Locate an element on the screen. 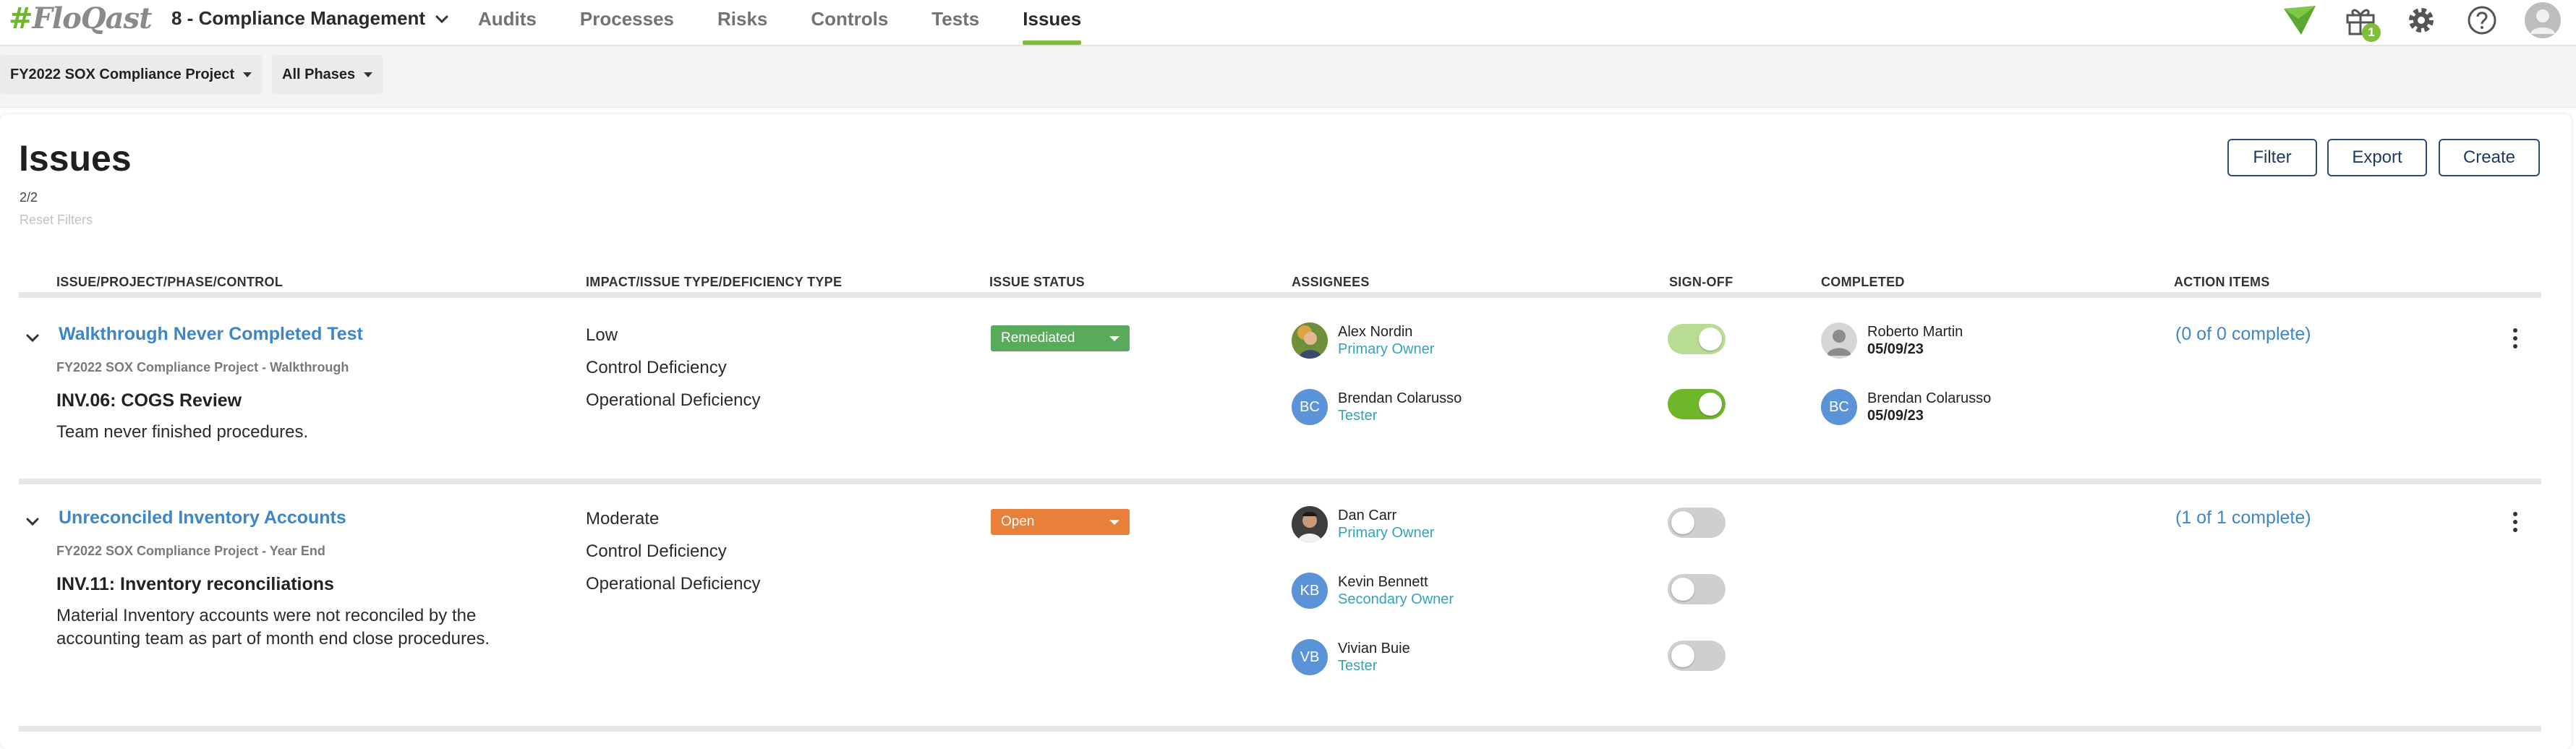 This screenshot has height=749, width=2576. column-header-completed: COMPLETED is located at coordinates (1863, 282).